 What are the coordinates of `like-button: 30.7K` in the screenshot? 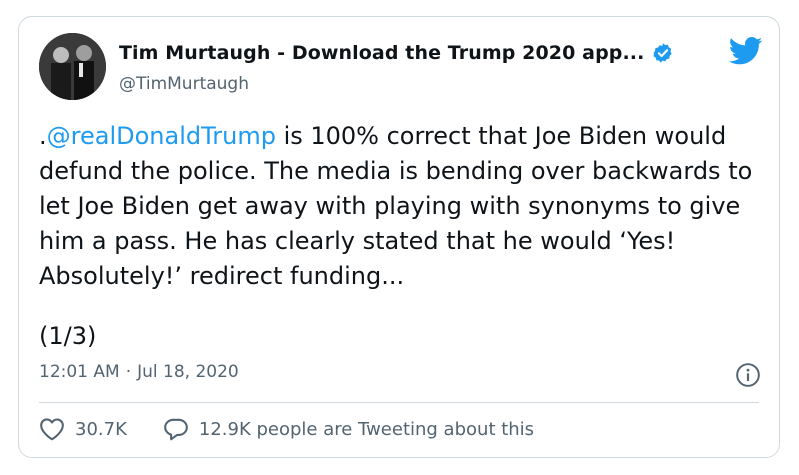 It's located at (83, 429).